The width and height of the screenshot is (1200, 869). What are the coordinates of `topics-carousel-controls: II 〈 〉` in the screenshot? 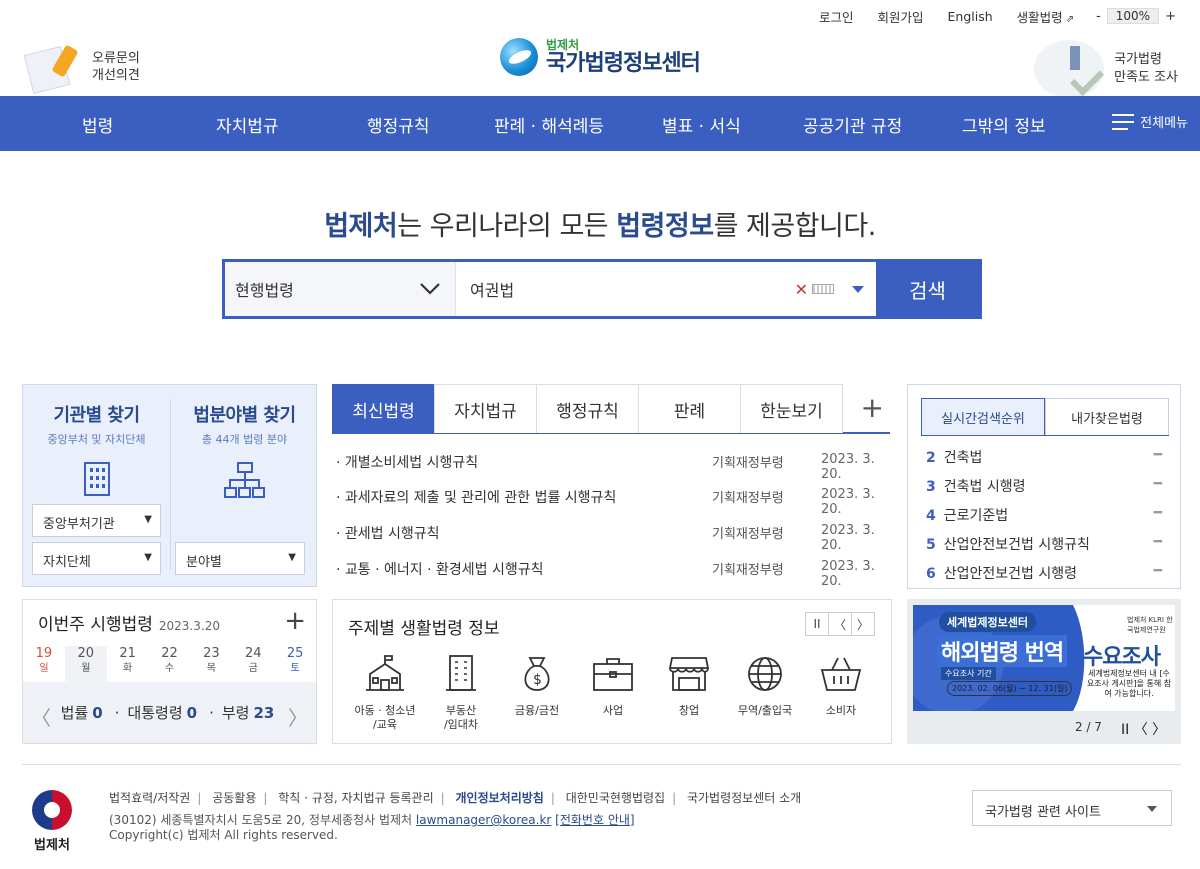 It's located at (840, 624).